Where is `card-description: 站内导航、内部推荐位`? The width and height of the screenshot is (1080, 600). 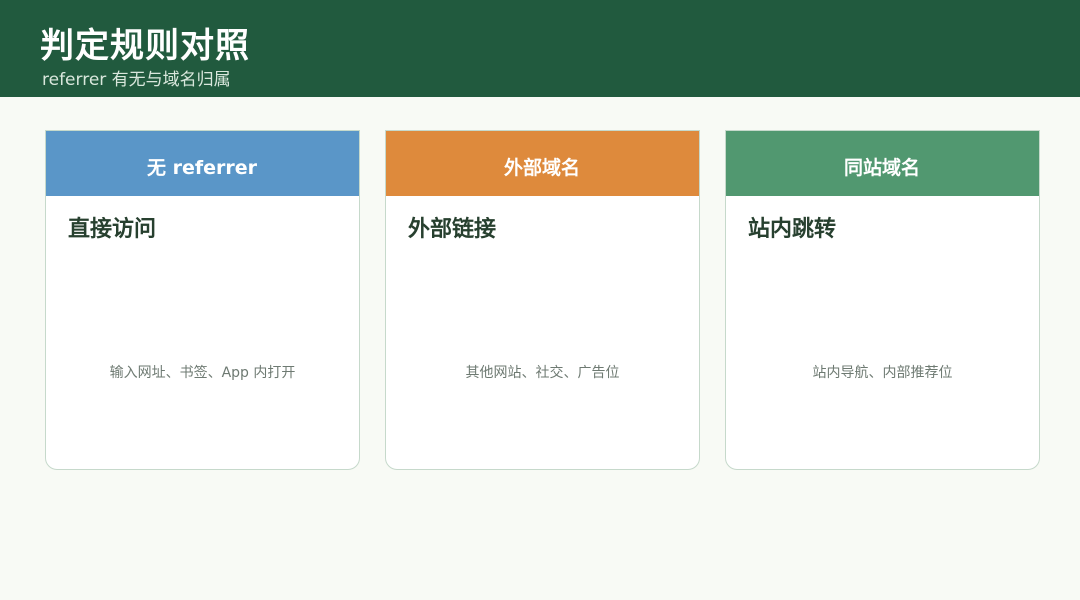 card-description: 站内导航、内部推荐位 is located at coordinates (882, 373).